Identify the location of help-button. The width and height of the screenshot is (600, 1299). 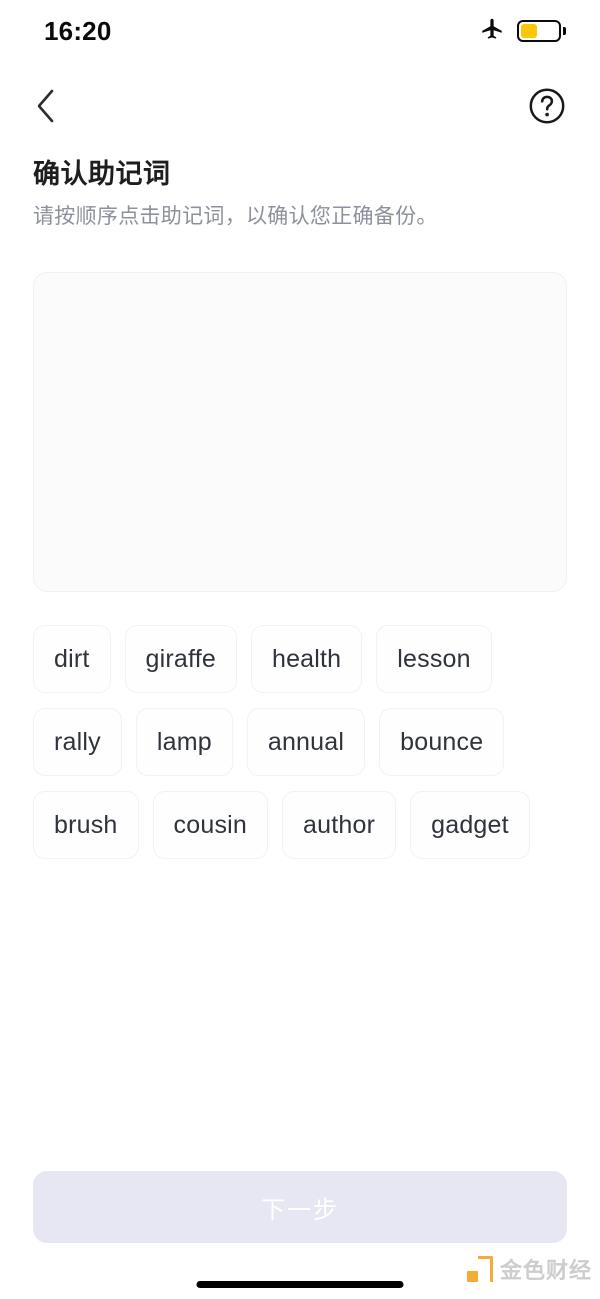
(547, 107).